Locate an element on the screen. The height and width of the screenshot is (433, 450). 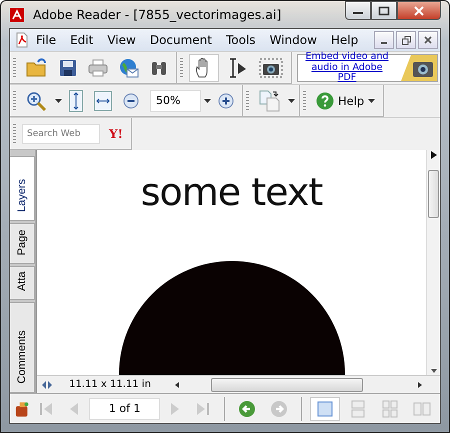
scroll-right-arrow-icon is located at coordinates (420, 384).